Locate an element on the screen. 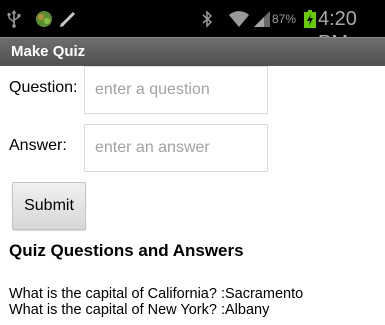  pencil-icon is located at coordinates (68, 19).